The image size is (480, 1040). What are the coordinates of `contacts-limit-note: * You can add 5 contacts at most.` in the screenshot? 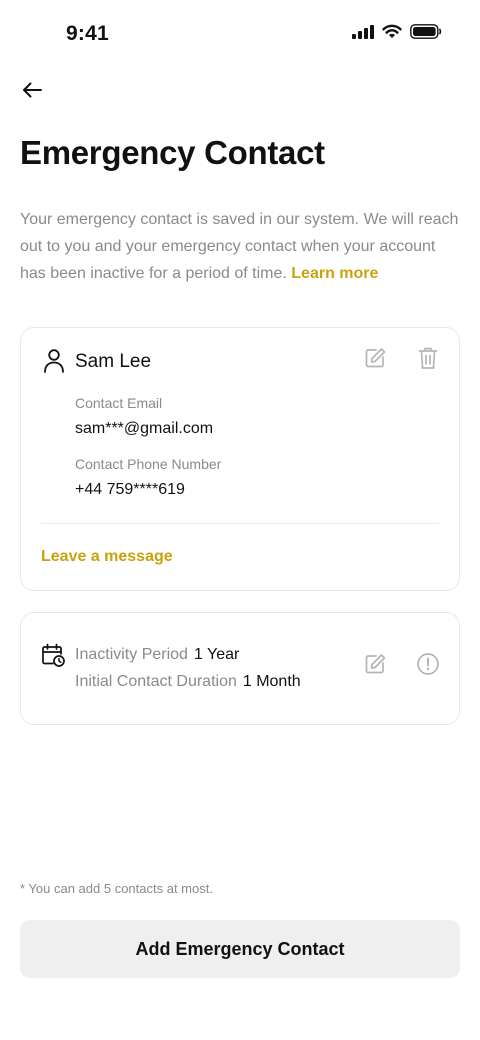 It's located at (116, 888).